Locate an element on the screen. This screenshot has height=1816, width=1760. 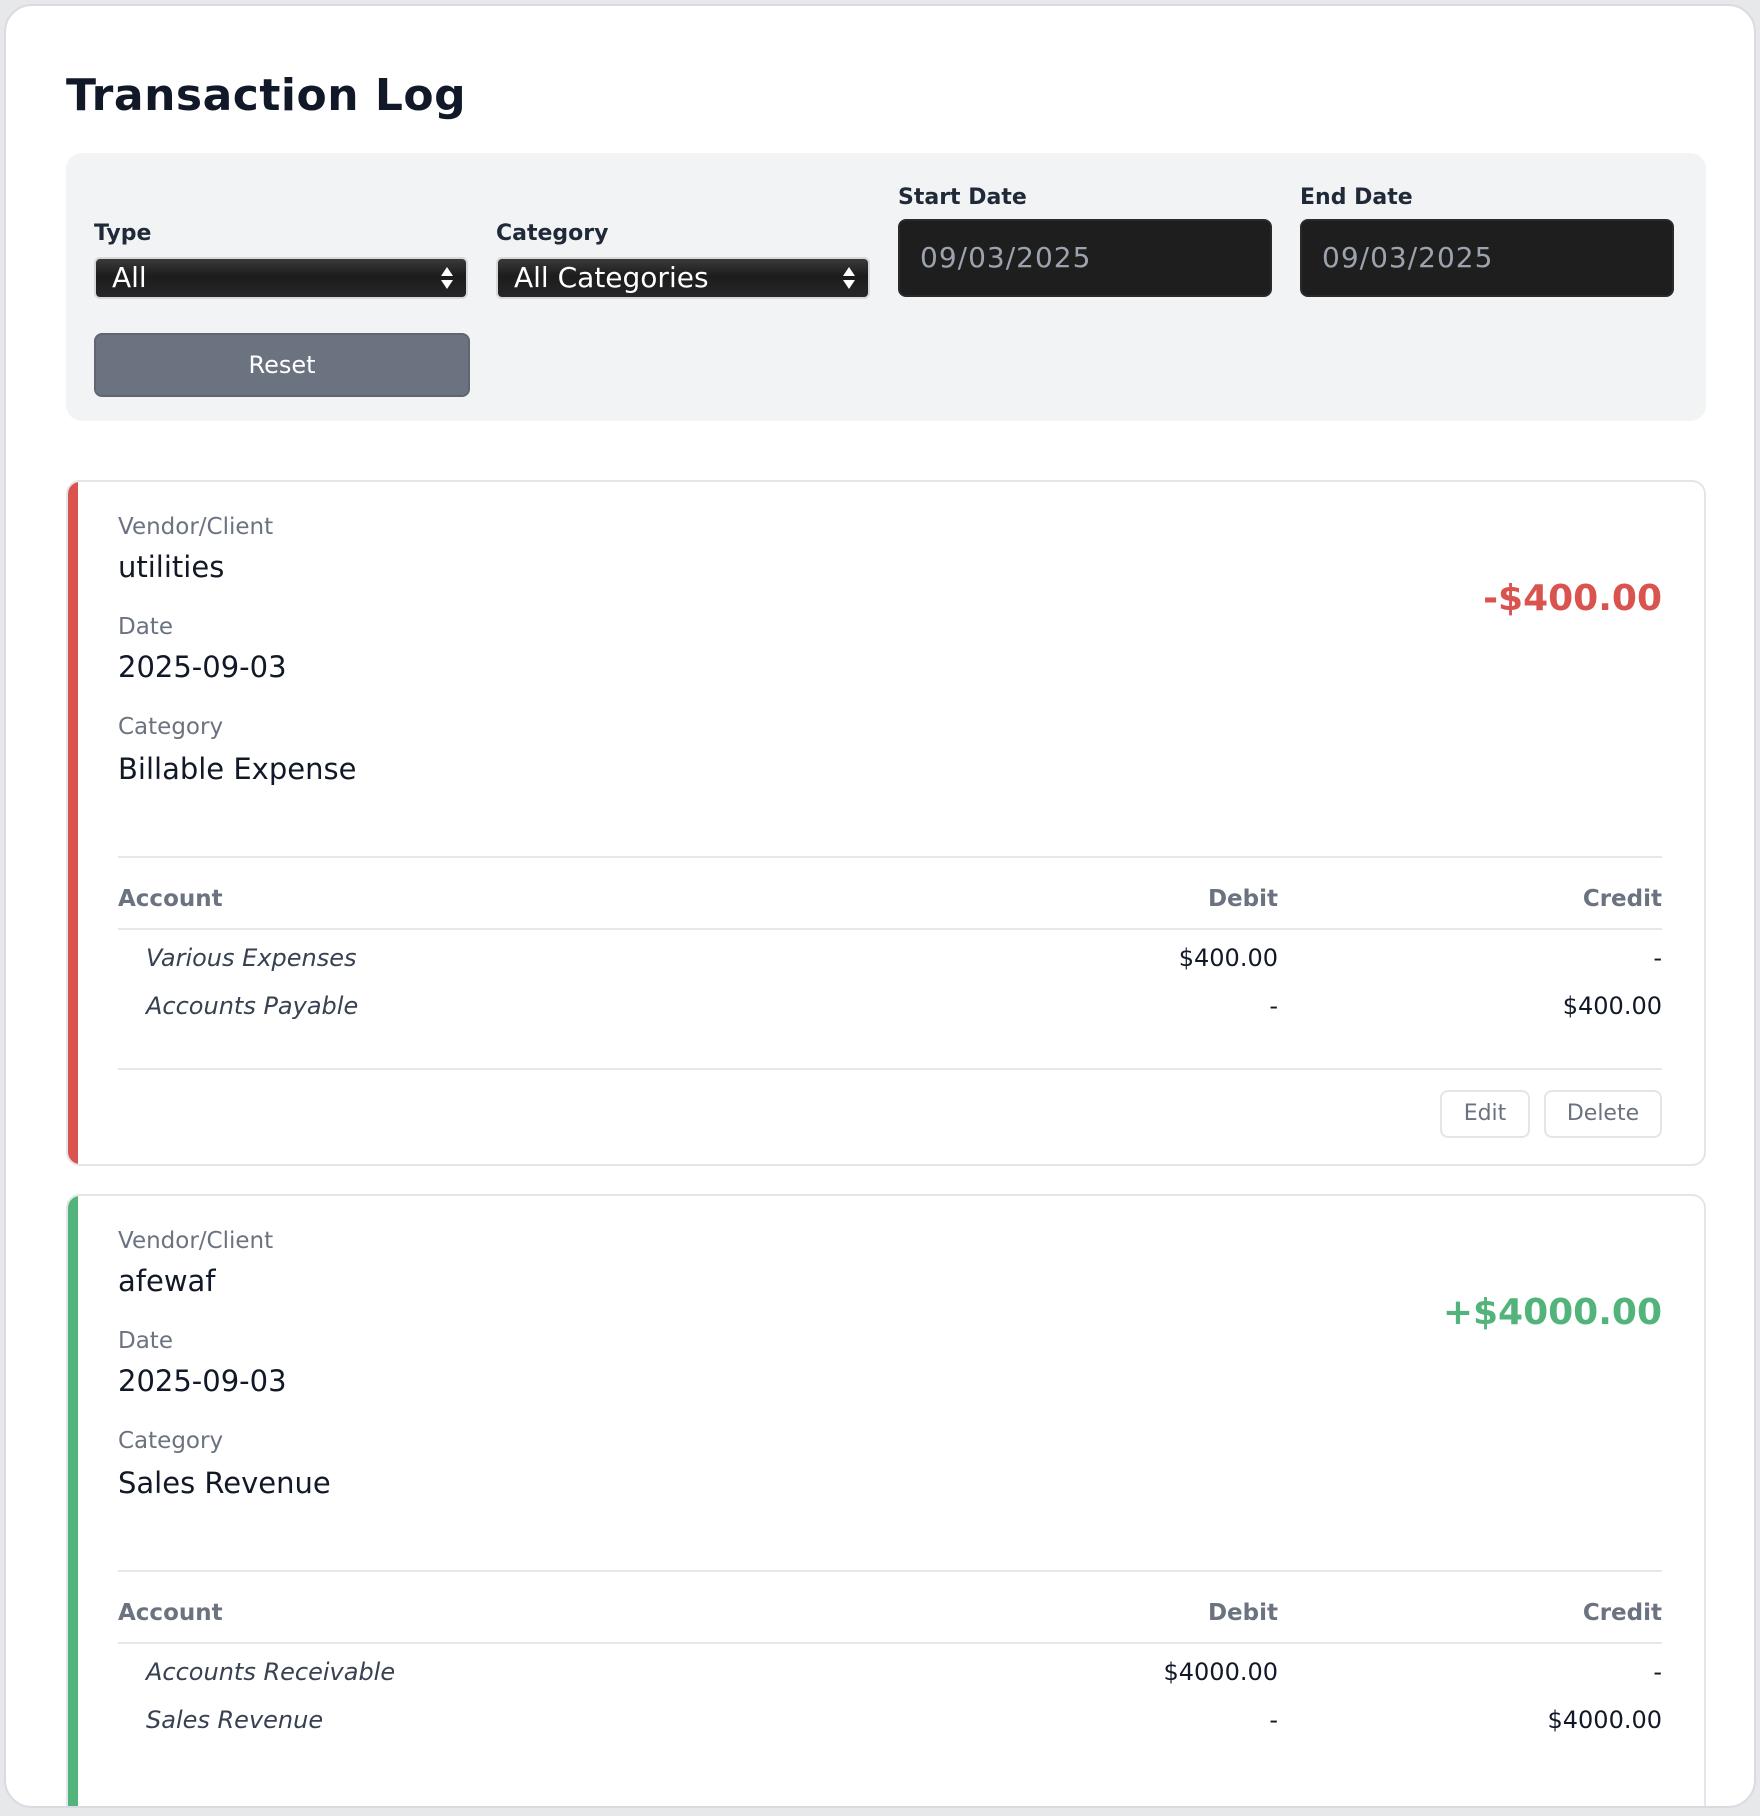
entry-account: Accounts Receivable is located at coordinates (271, 1672).